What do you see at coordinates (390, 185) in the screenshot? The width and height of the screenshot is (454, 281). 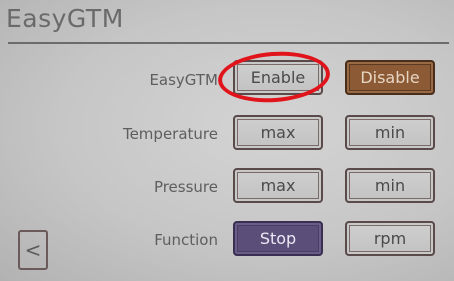 I see `pressure-min-button: min` at bounding box center [390, 185].